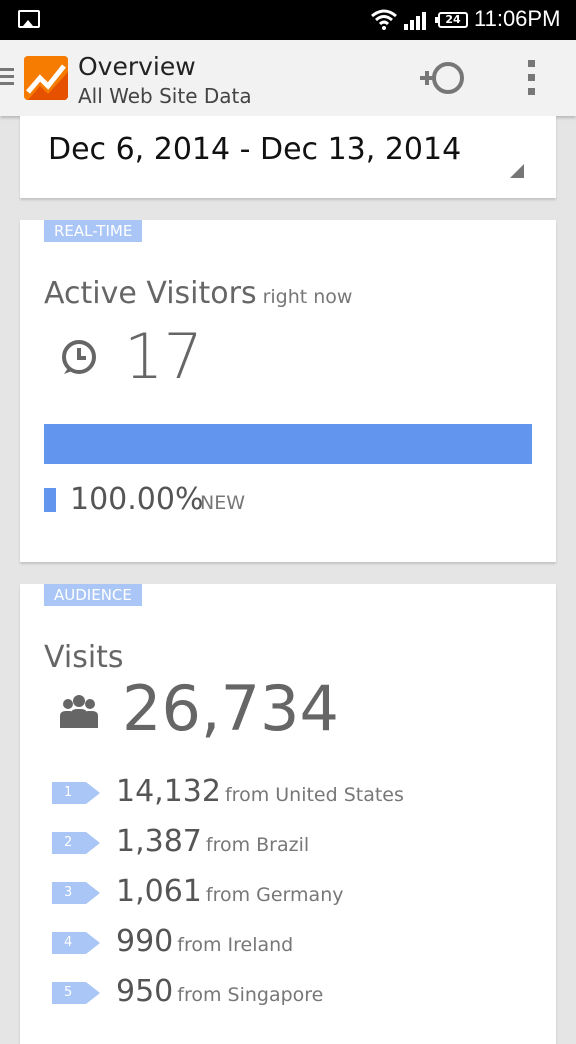 The height and width of the screenshot is (1044, 576). I want to click on country-visits: 14,132 from United States, so click(260, 791).